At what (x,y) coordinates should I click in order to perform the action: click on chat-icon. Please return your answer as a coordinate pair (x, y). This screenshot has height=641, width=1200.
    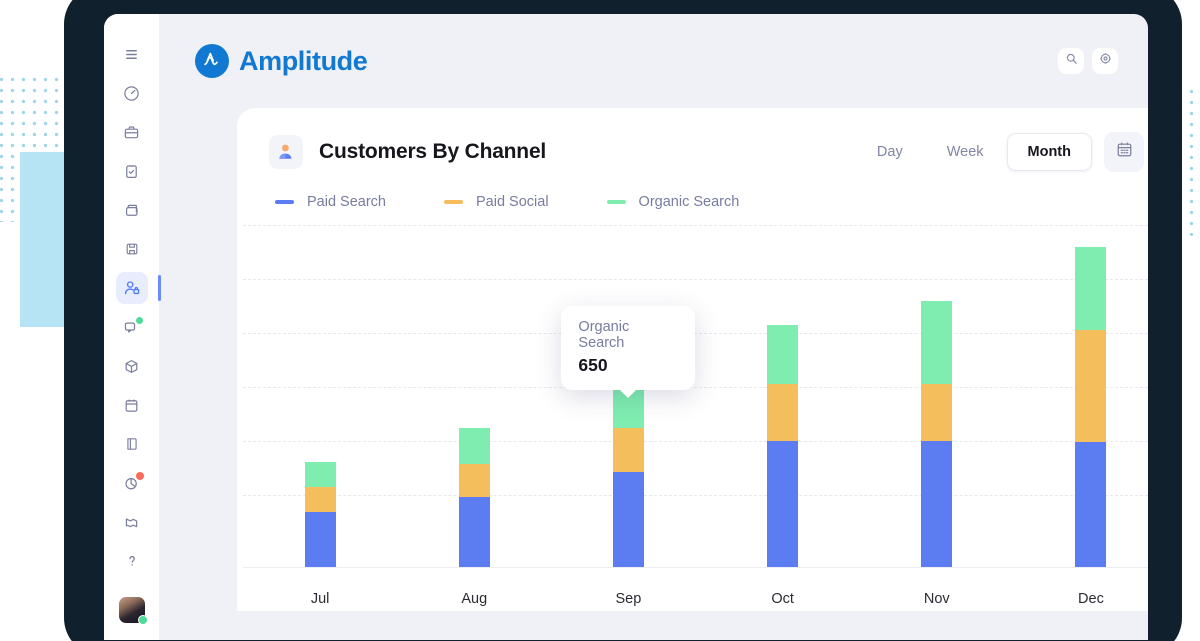
    Looking at the image, I should click on (131, 327).